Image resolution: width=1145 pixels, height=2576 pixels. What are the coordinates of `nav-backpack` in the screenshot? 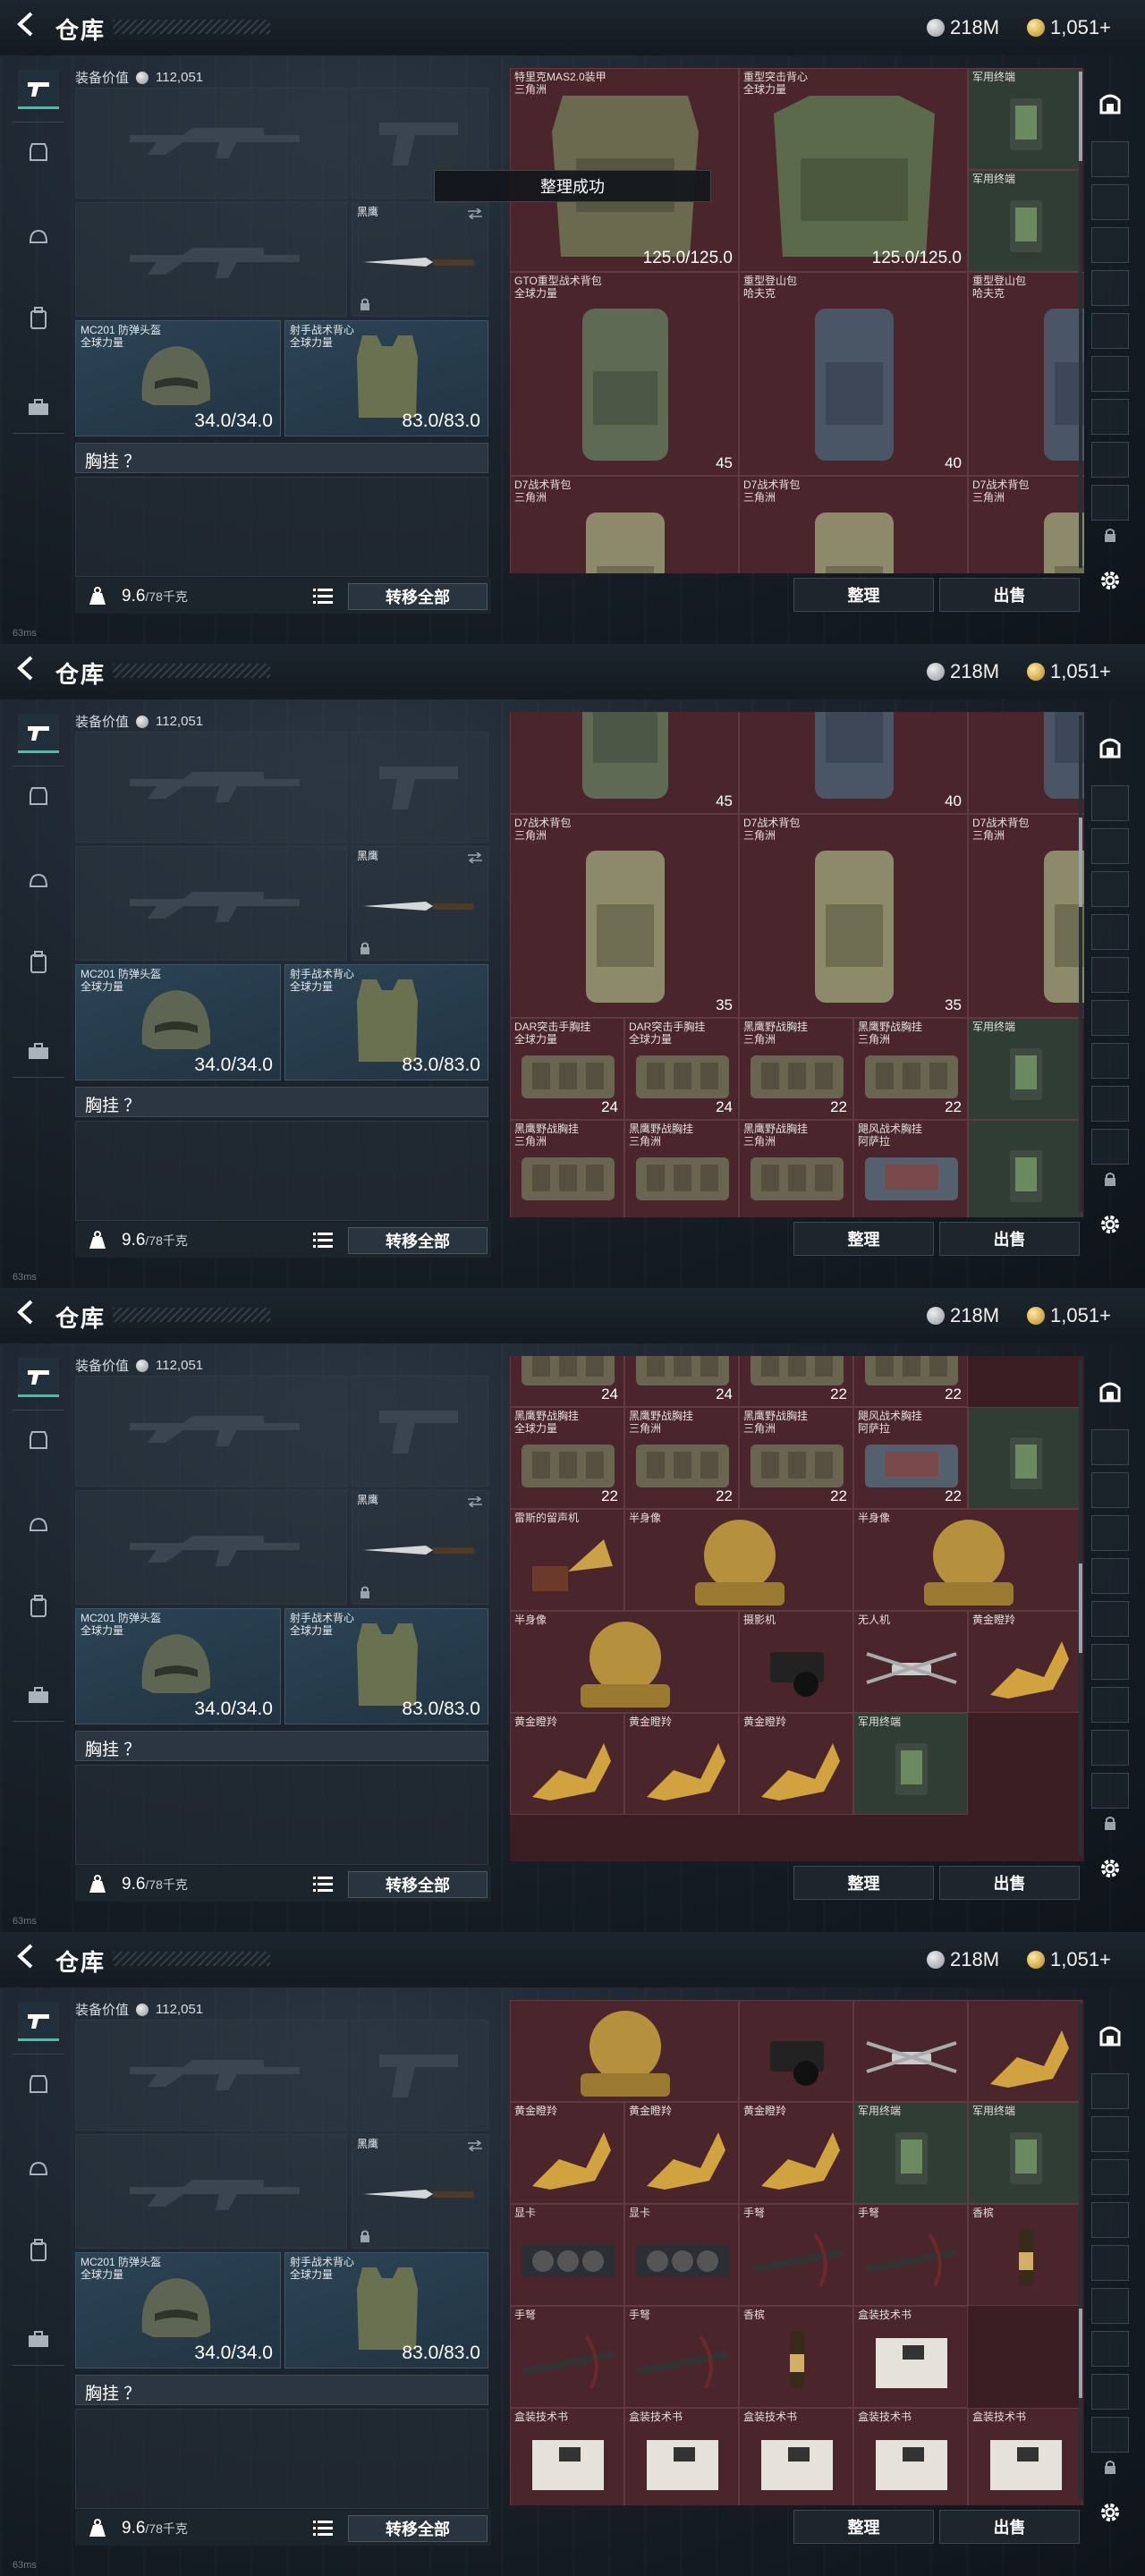 It's located at (38, 2250).